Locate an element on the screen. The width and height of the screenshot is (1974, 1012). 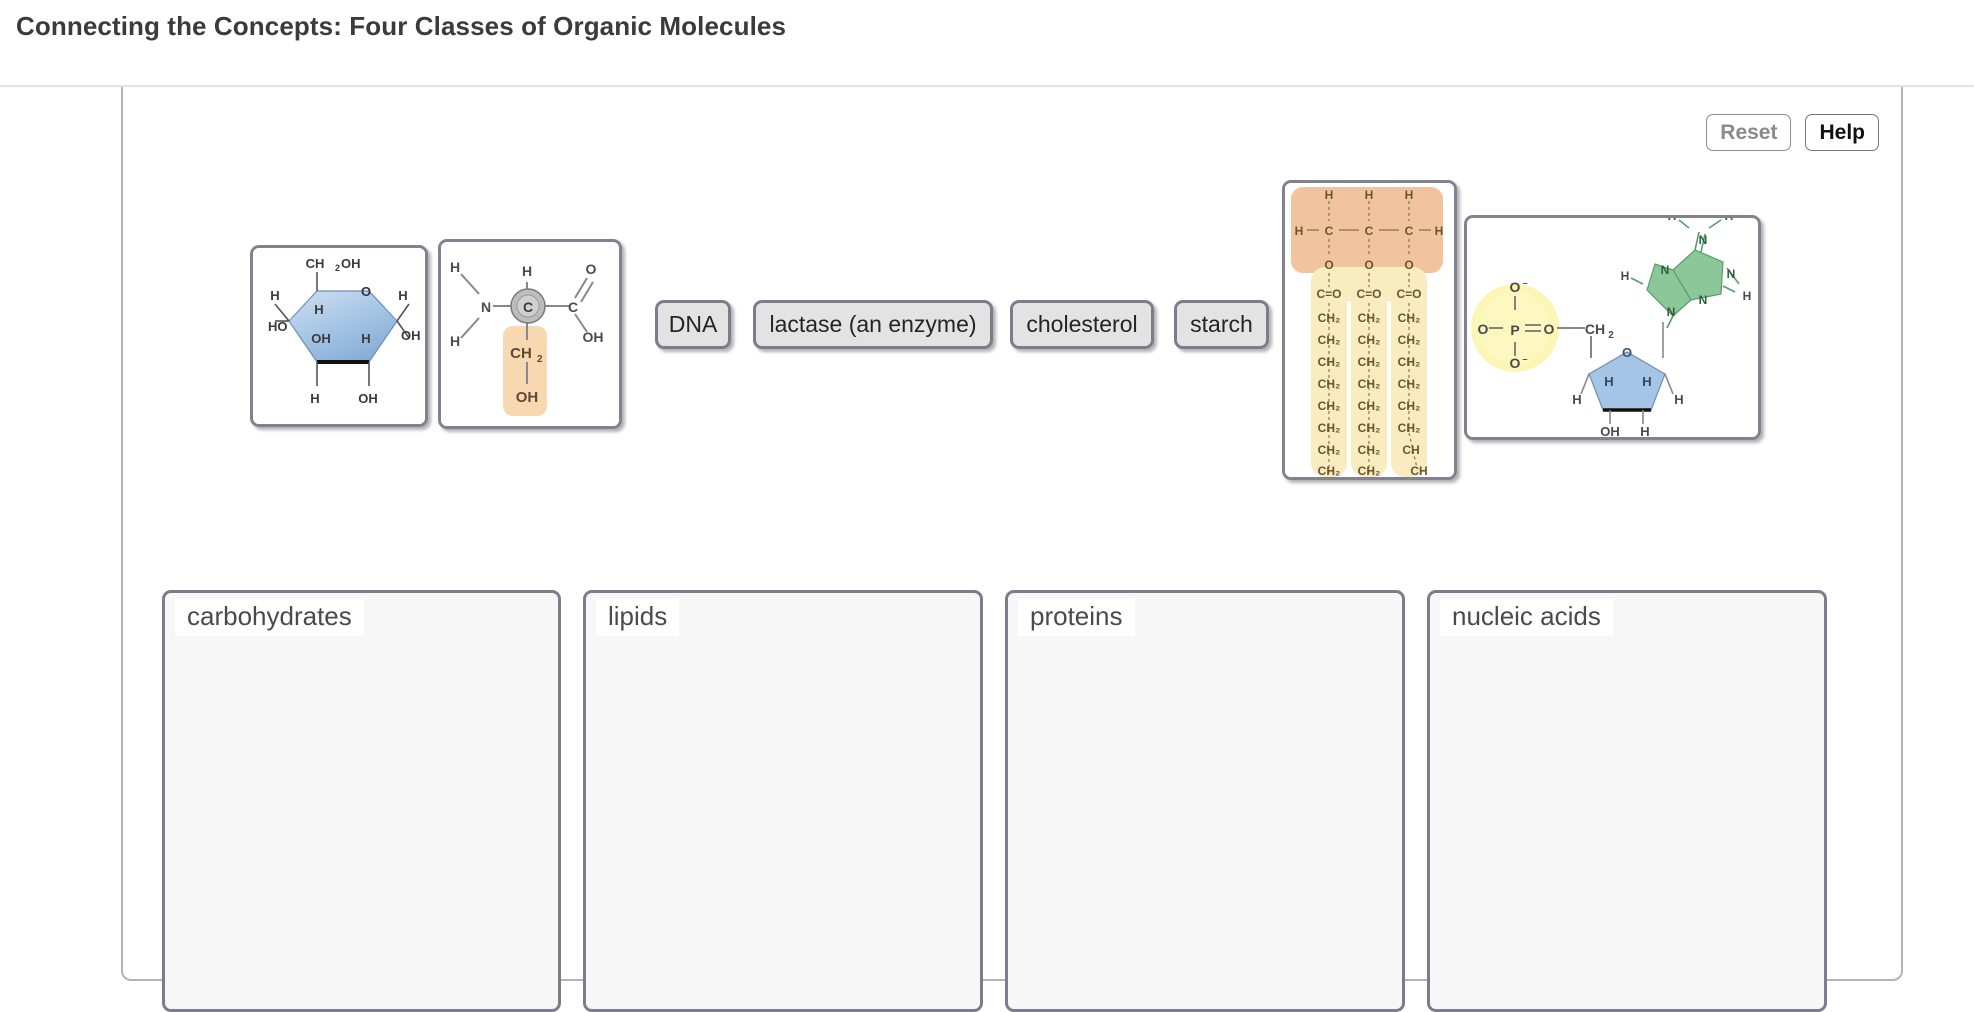
source-chip-lactase: lactase (an enzyme) is located at coordinates (873, 324).